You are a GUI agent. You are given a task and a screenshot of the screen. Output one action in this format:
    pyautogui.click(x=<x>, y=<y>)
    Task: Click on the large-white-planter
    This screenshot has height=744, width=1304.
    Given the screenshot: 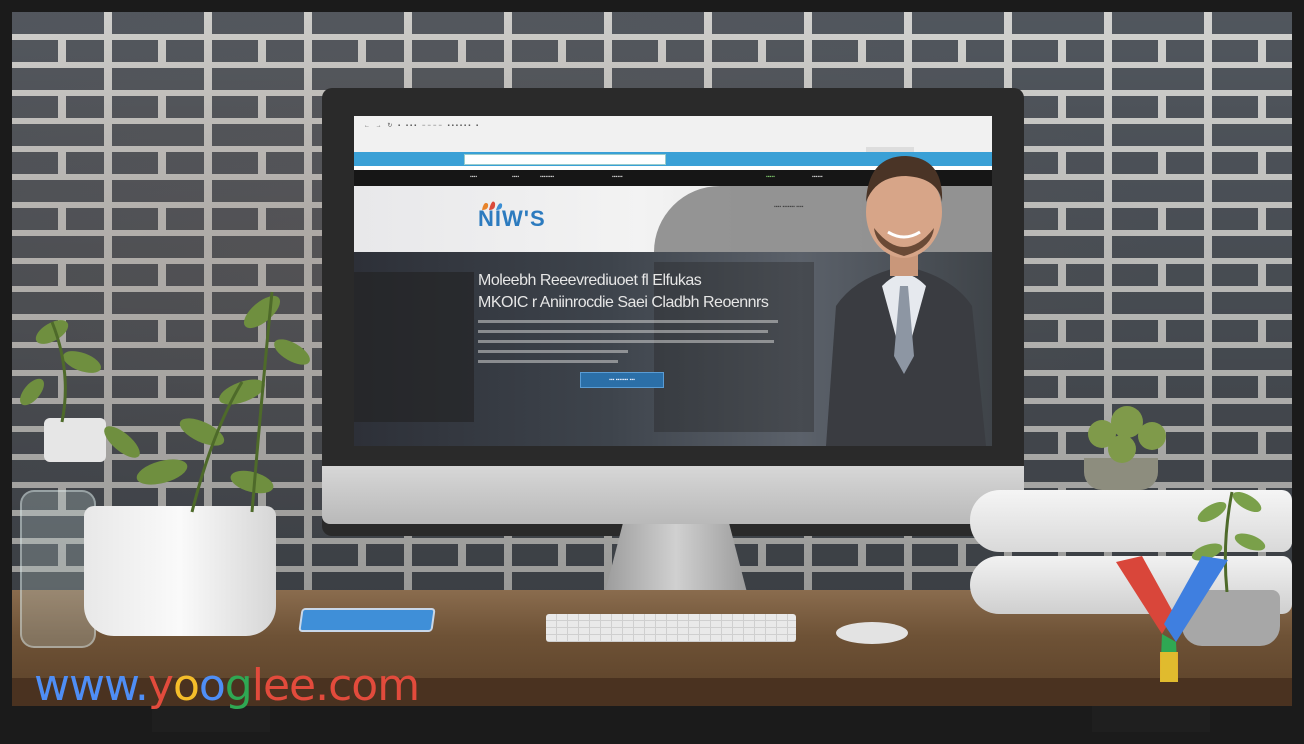 What is the action you would take?
    pyautogui.click(x=180, y=571)
    